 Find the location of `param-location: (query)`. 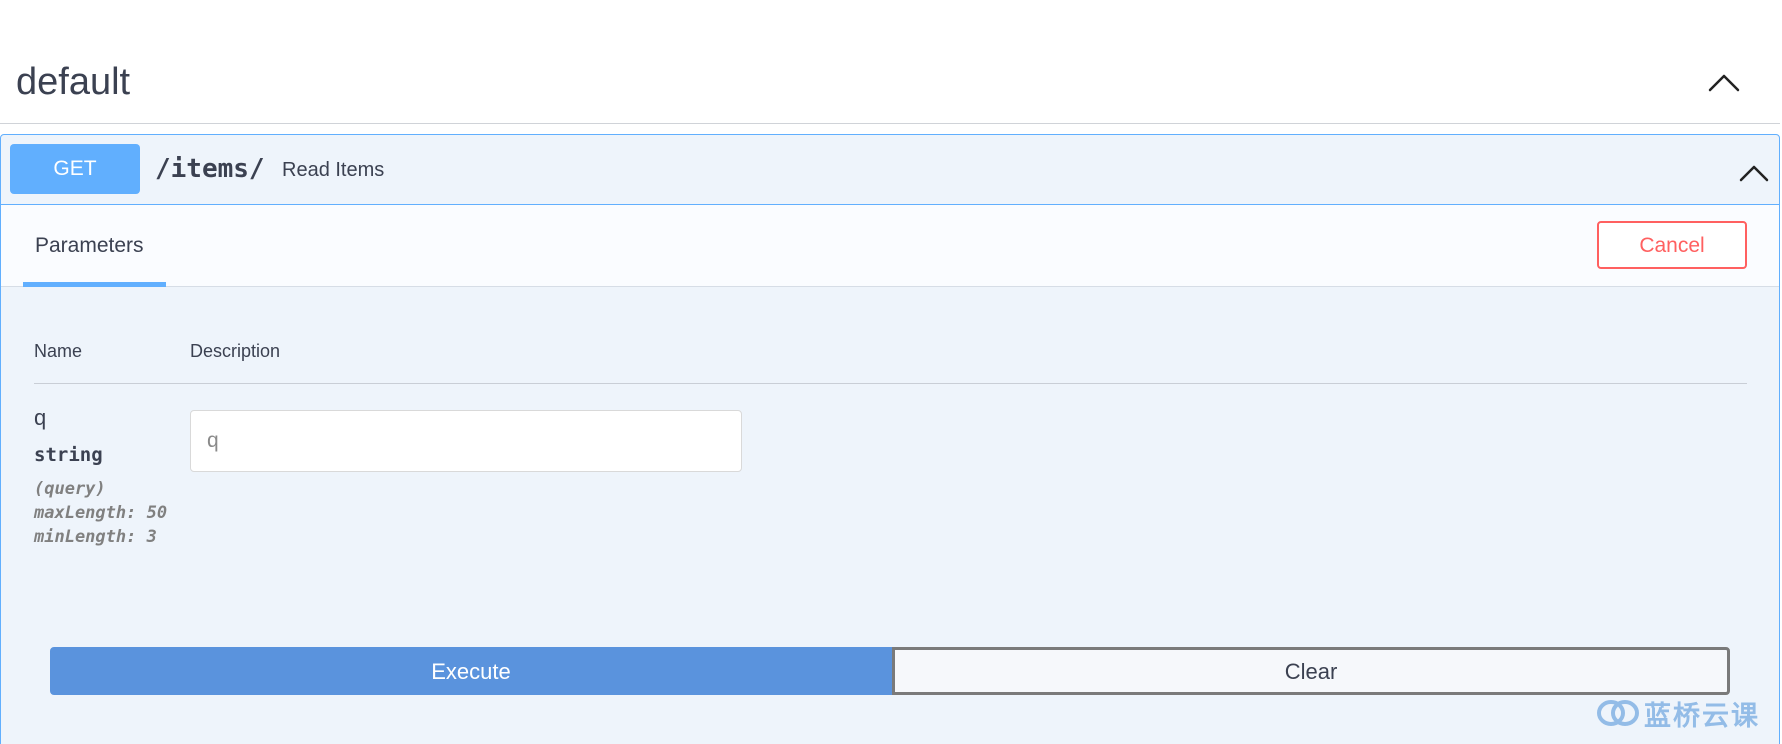

param-location: (query) is located at coordinates (70, 489).